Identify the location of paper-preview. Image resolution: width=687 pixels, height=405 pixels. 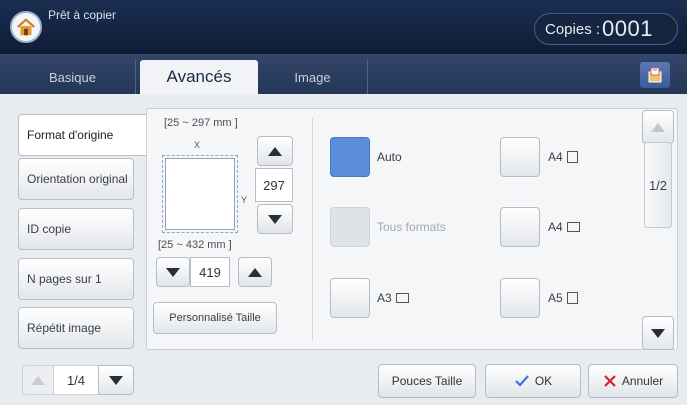
(200, 194).